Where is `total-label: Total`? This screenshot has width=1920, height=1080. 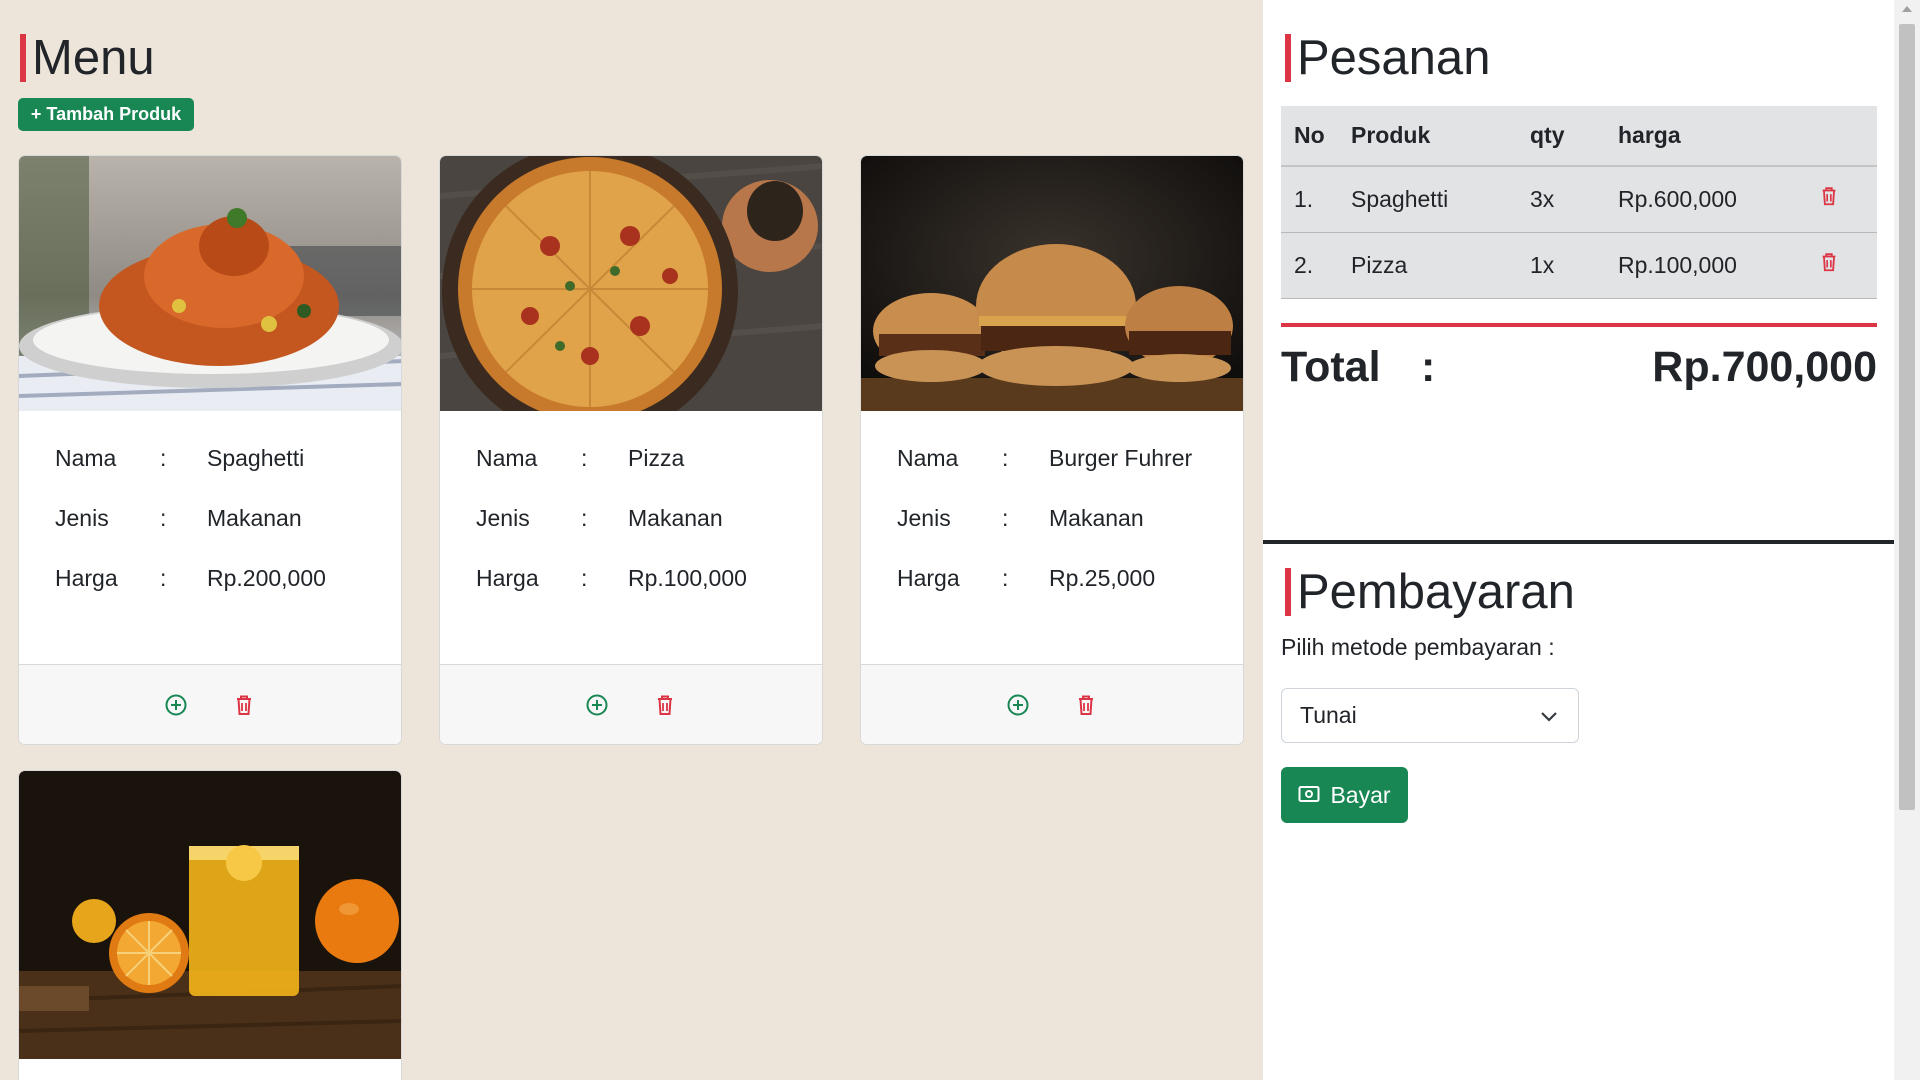
total-label: Total is located at coordinates (1331, 367).